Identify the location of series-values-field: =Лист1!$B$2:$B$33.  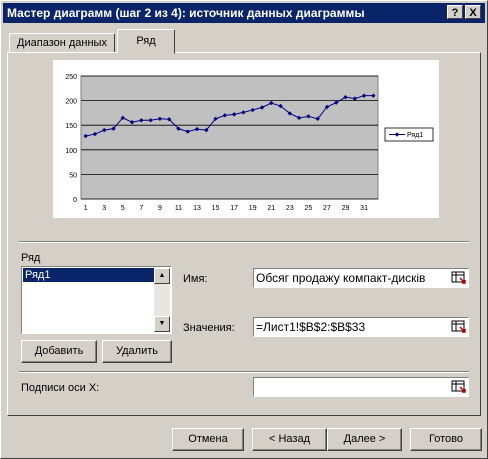
(361, 327).